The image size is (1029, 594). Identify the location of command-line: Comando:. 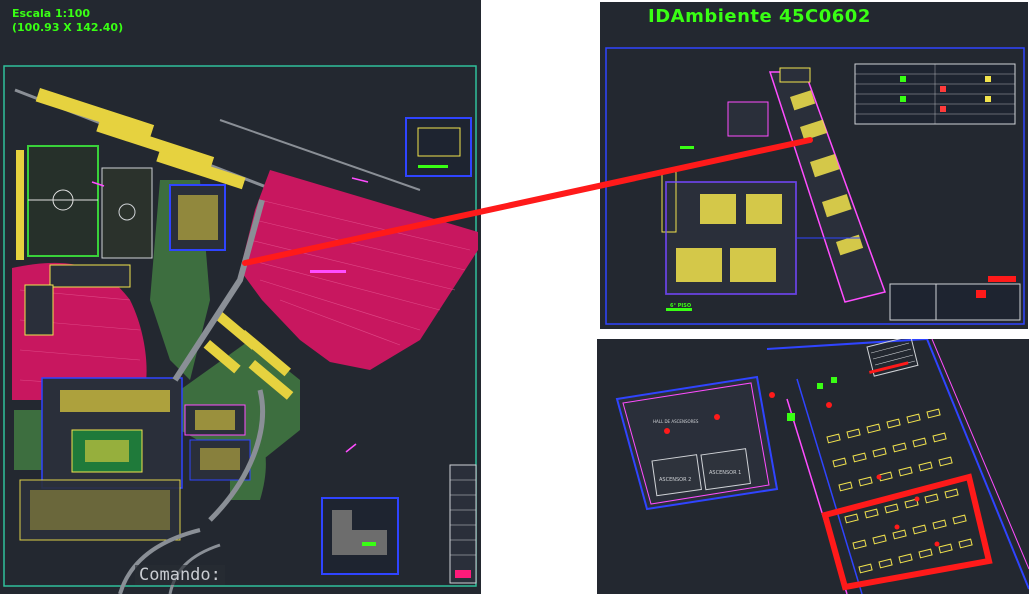
(180, 575).